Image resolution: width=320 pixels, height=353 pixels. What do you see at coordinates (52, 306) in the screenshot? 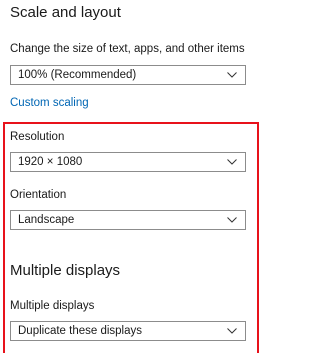
I see `multiple-displays-label: Multiple displays` at bounding box center [52, 306].